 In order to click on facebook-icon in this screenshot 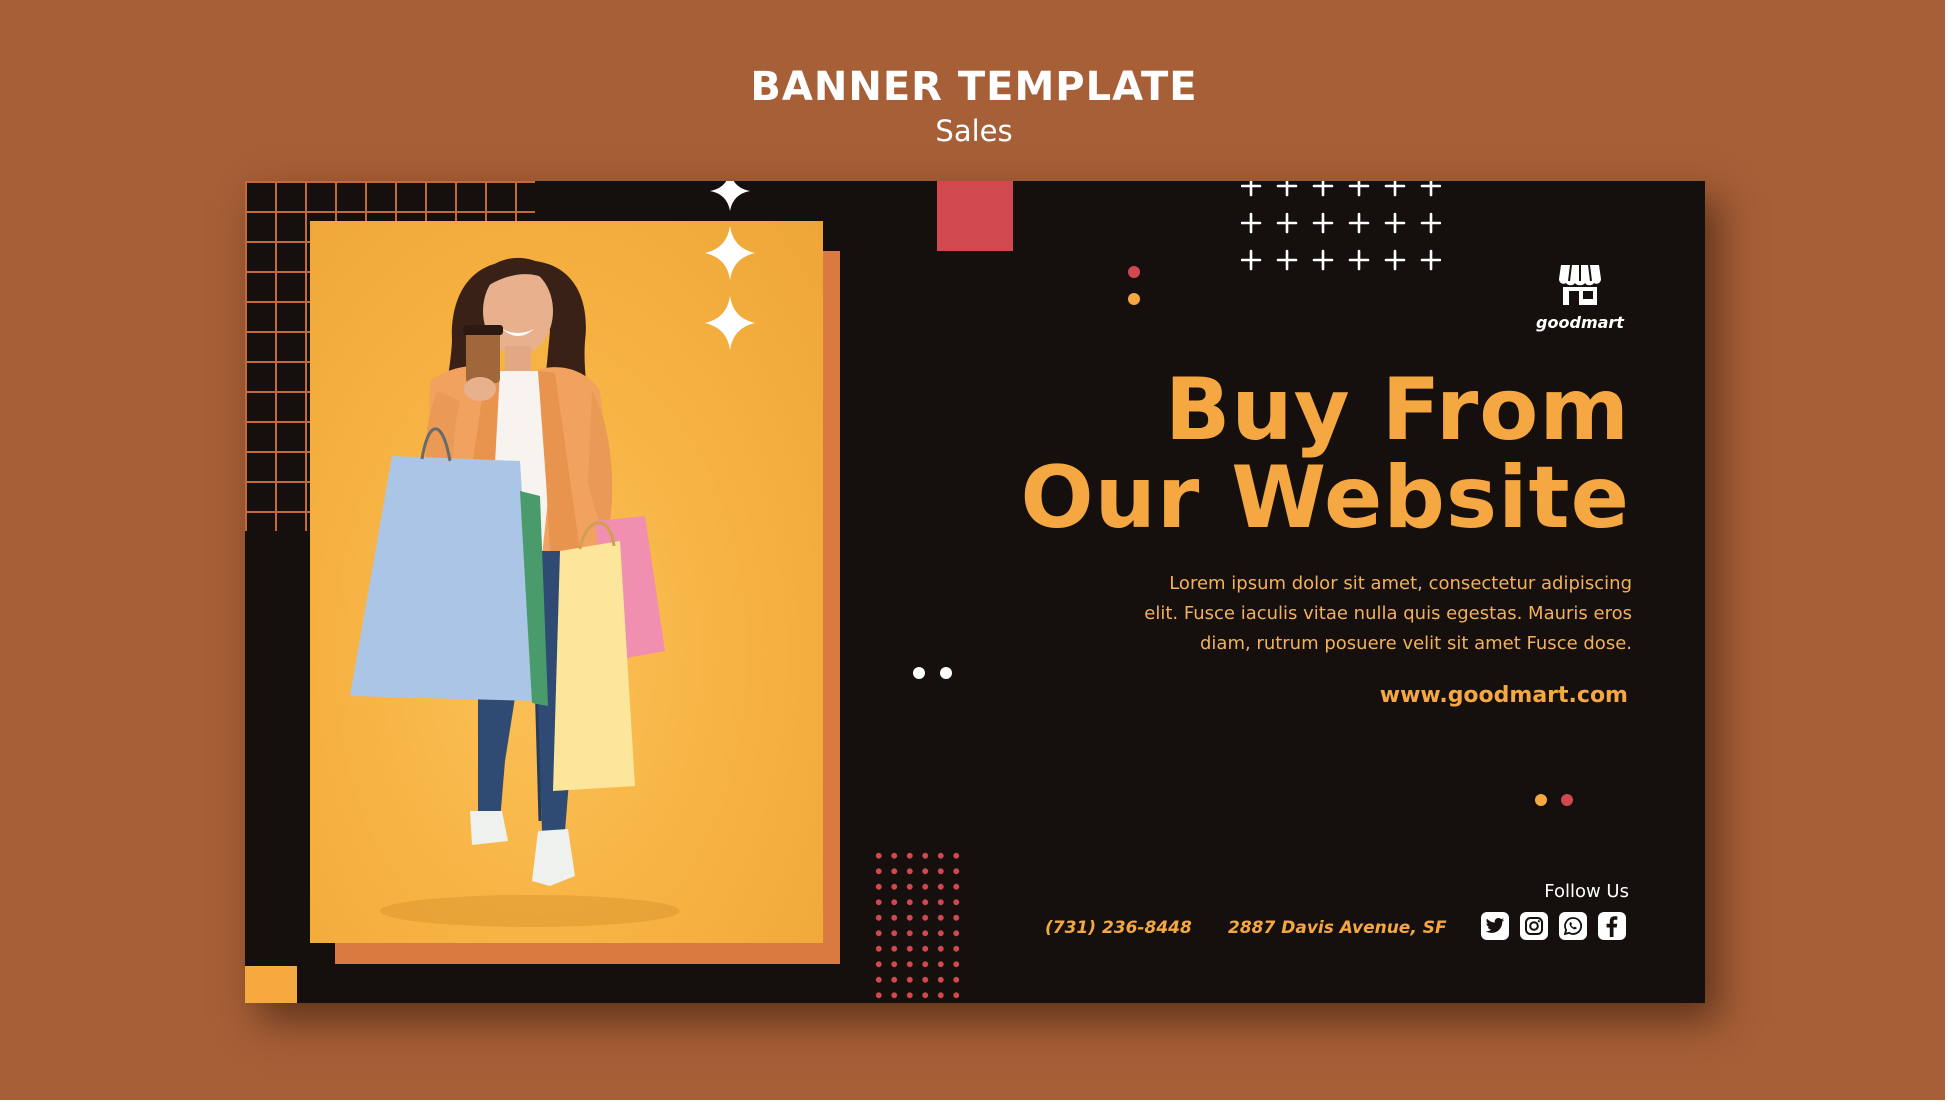, I will do `click(1612, 926)`.